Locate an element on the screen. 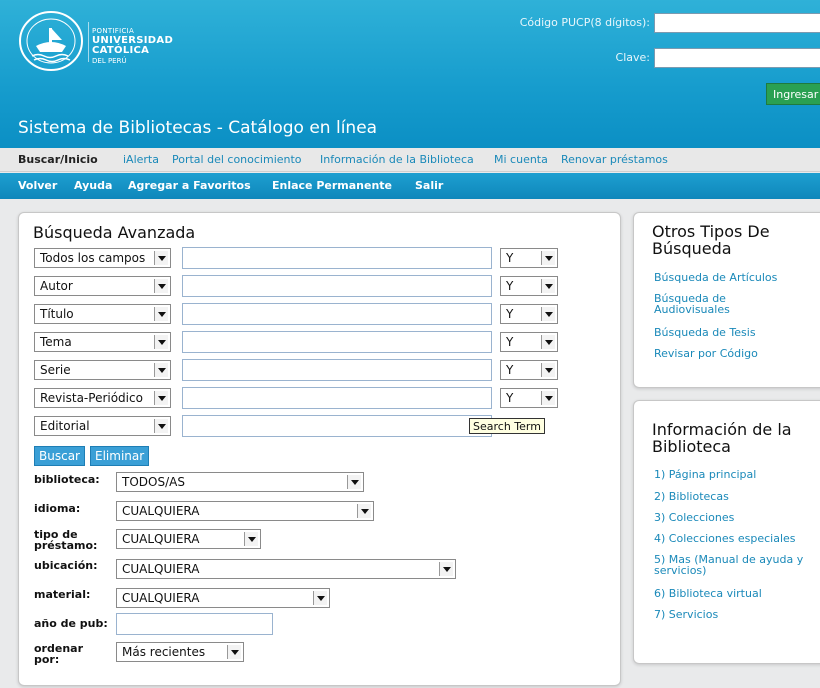 Image resolution: width=820 pixels, height=688 pixels. field-select-value: Autor is located at coordinates (56, 286).